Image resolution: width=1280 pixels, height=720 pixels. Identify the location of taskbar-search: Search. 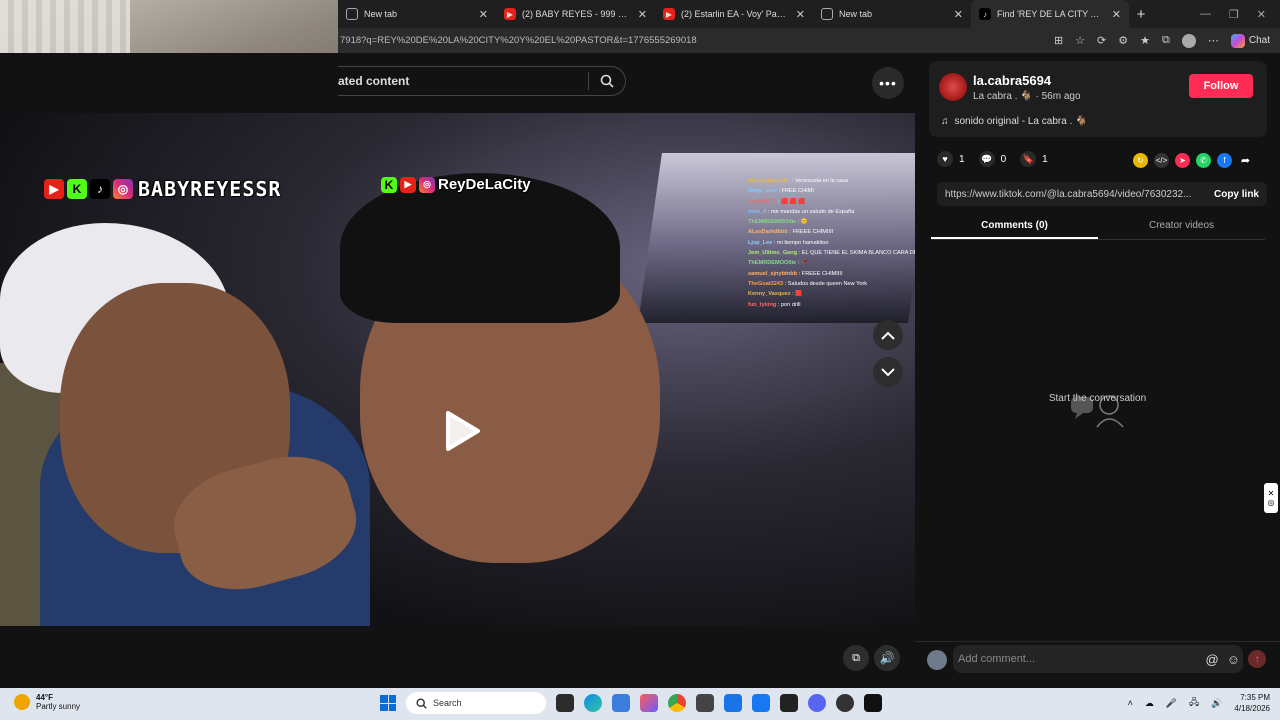
(476, 703).